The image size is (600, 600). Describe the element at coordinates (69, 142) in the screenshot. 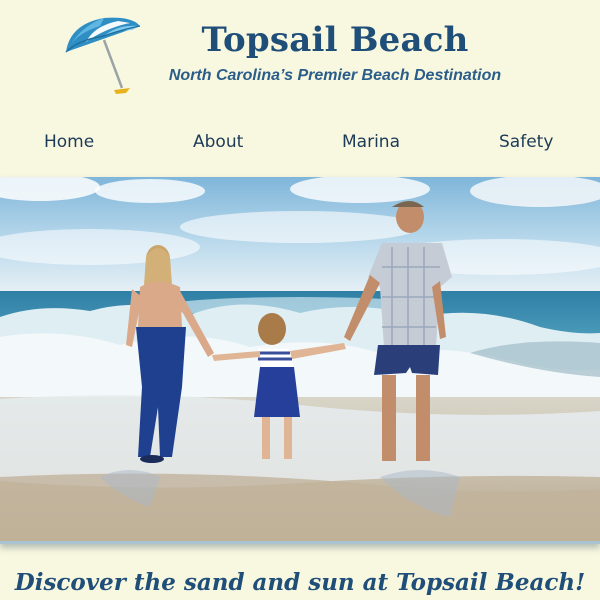

I see `nav-item-home: Home` at that location.